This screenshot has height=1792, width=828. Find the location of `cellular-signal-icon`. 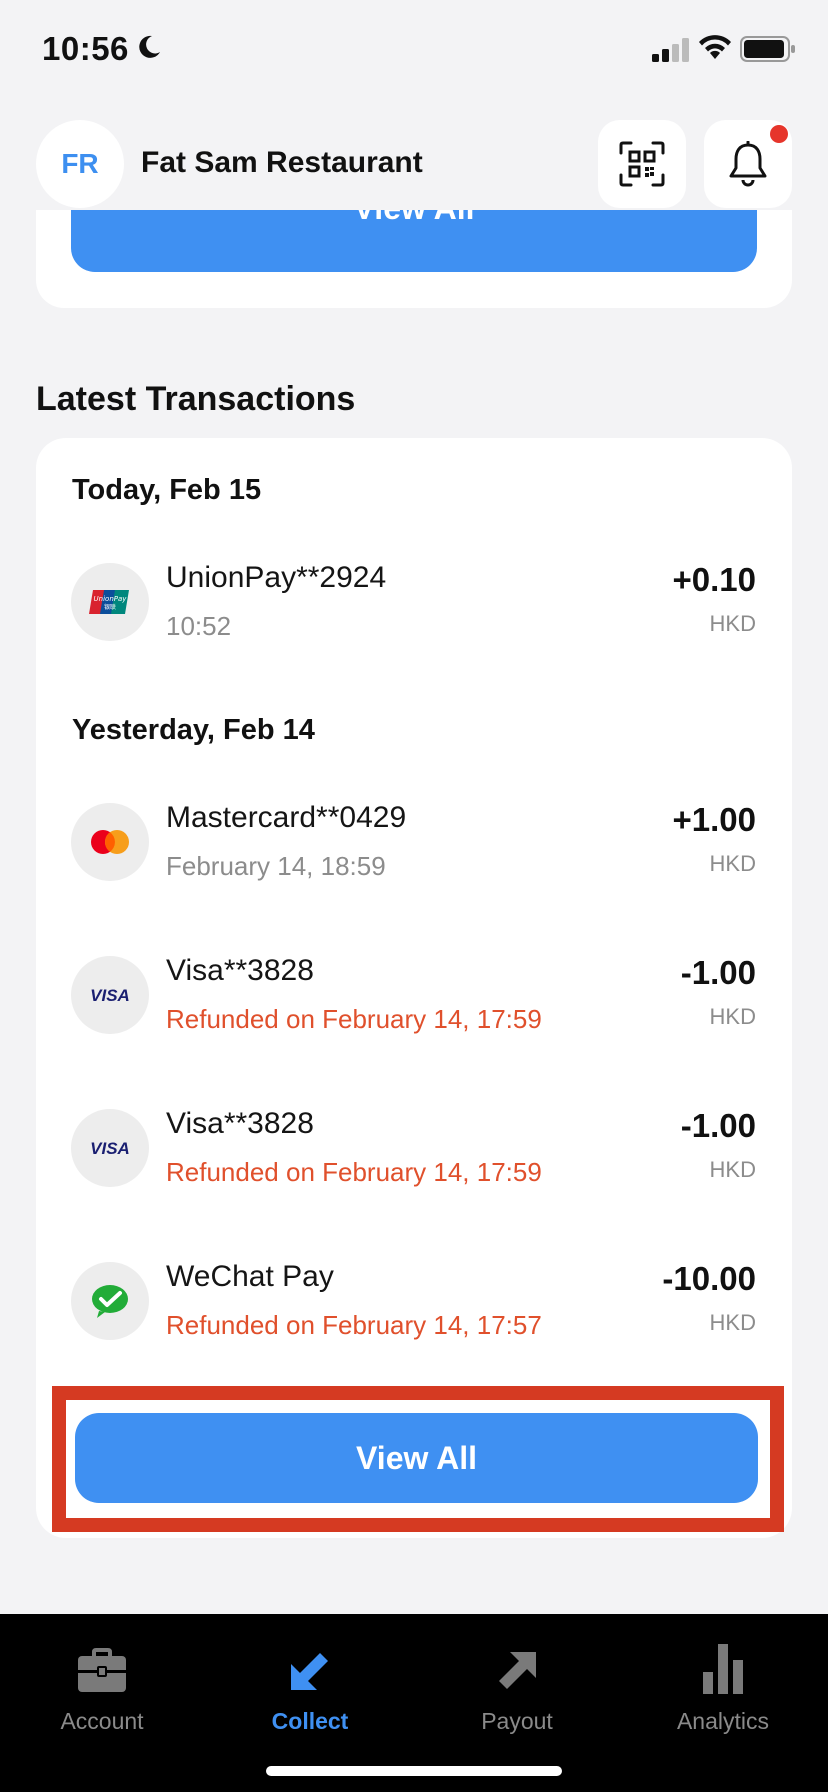

cellular-signal-icon is located at coordinates (670, 50).